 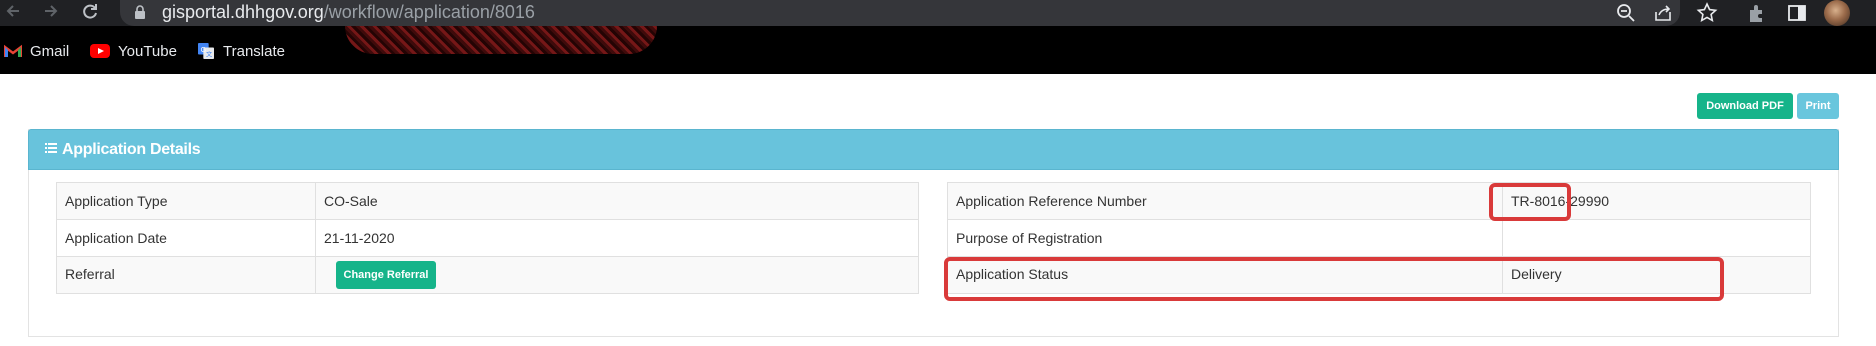 I want to click on field-value: Change Referral, so click(x=617, y=275).